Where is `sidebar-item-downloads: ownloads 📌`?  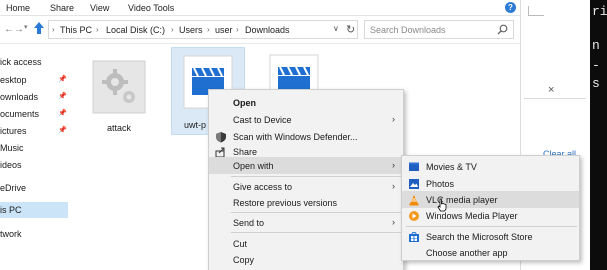 sidebar-item-downloads: ownloads 📌 is located at coordinates (34, 97).